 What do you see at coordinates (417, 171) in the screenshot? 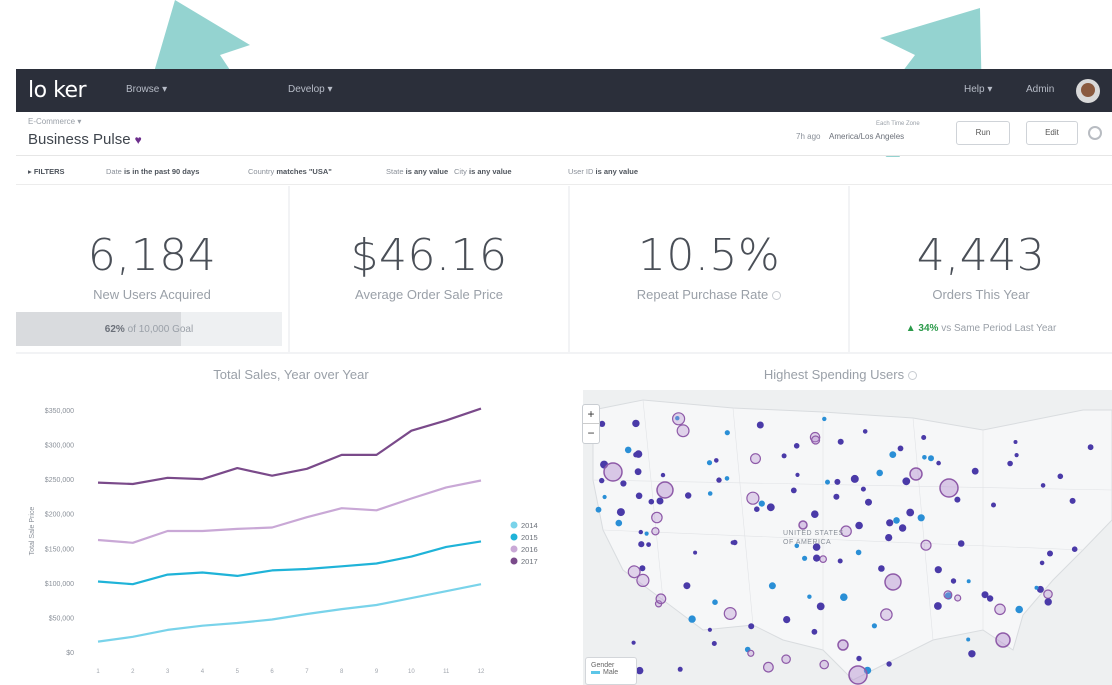
I see `filter-state: State is any value` at bounding box center [417, 171].